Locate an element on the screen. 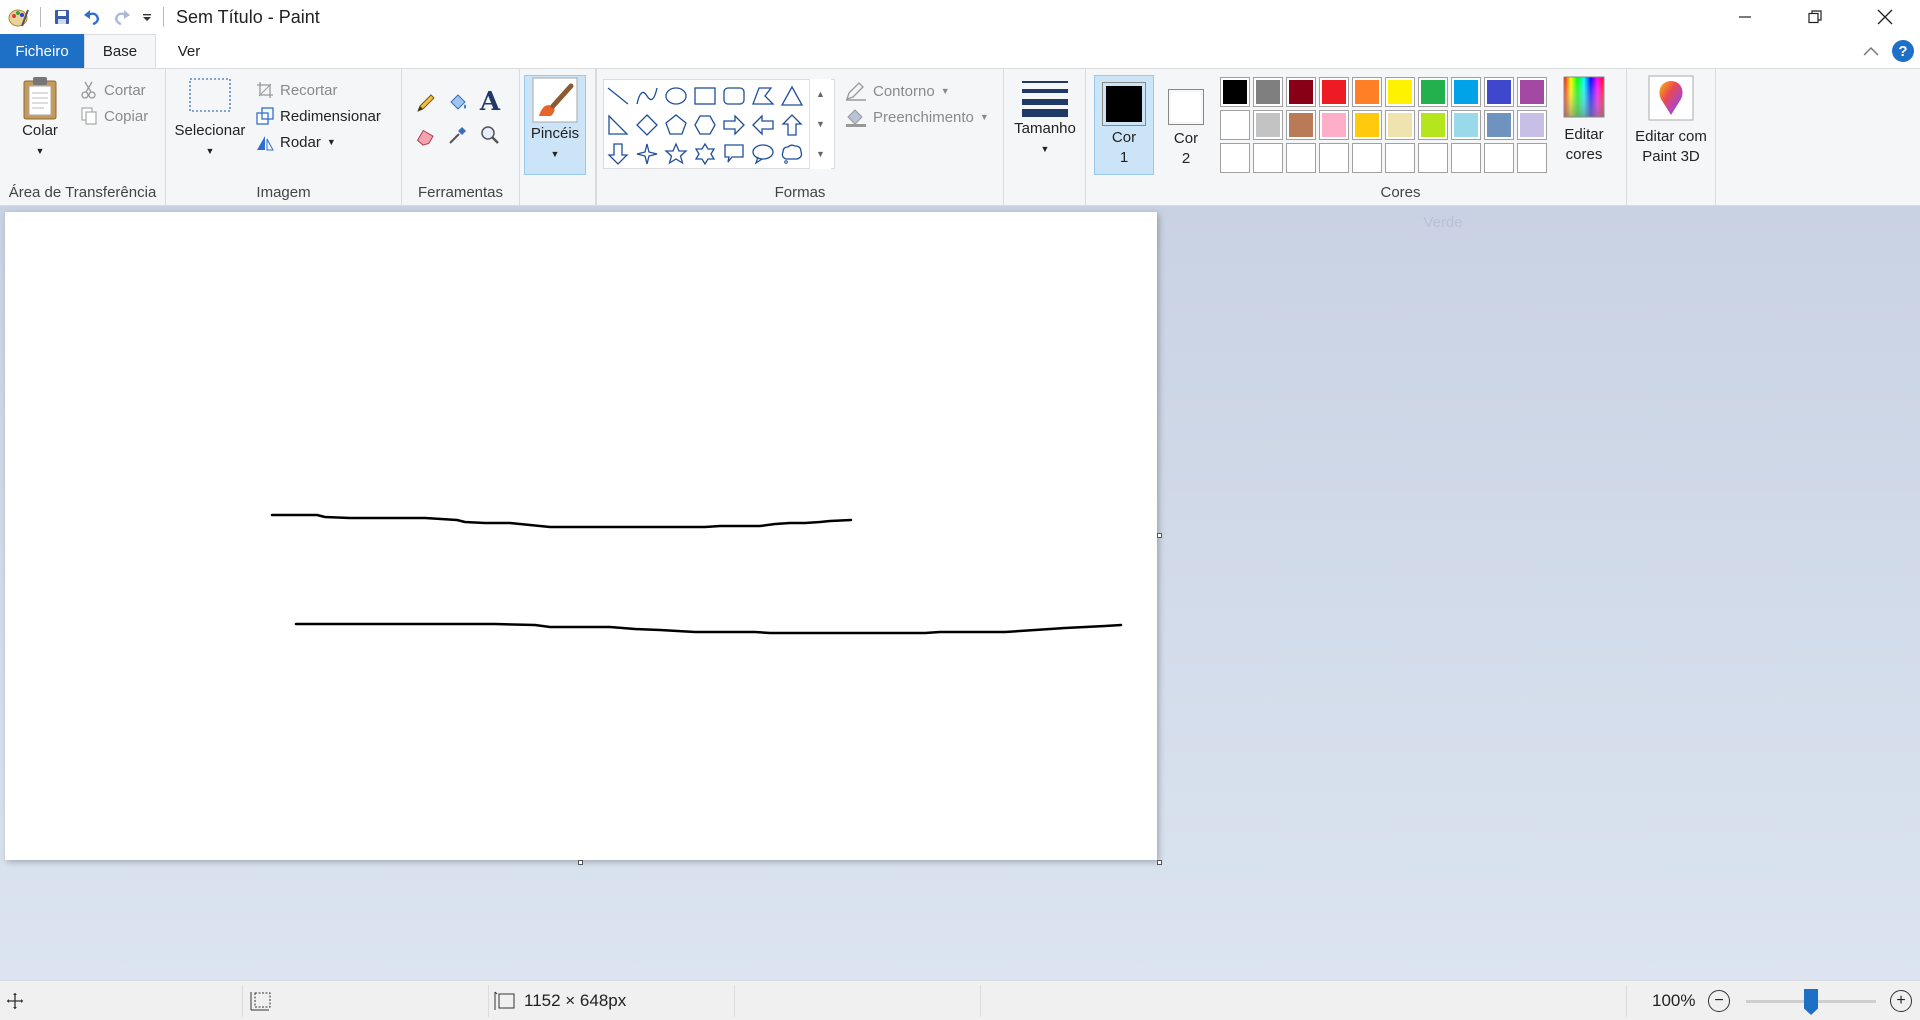 The height and width of the screenshot is (1020, 1920). customize-qat-icon is located at coordinates (147, 17).